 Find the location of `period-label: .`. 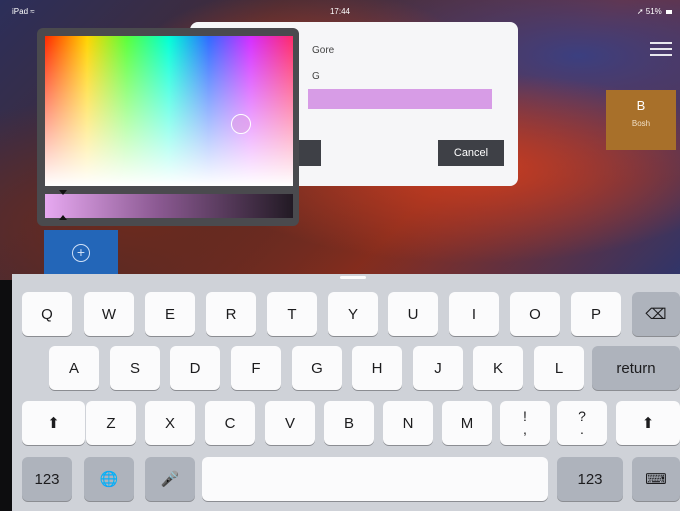

period-label: . is located at coordinates (582, 429).